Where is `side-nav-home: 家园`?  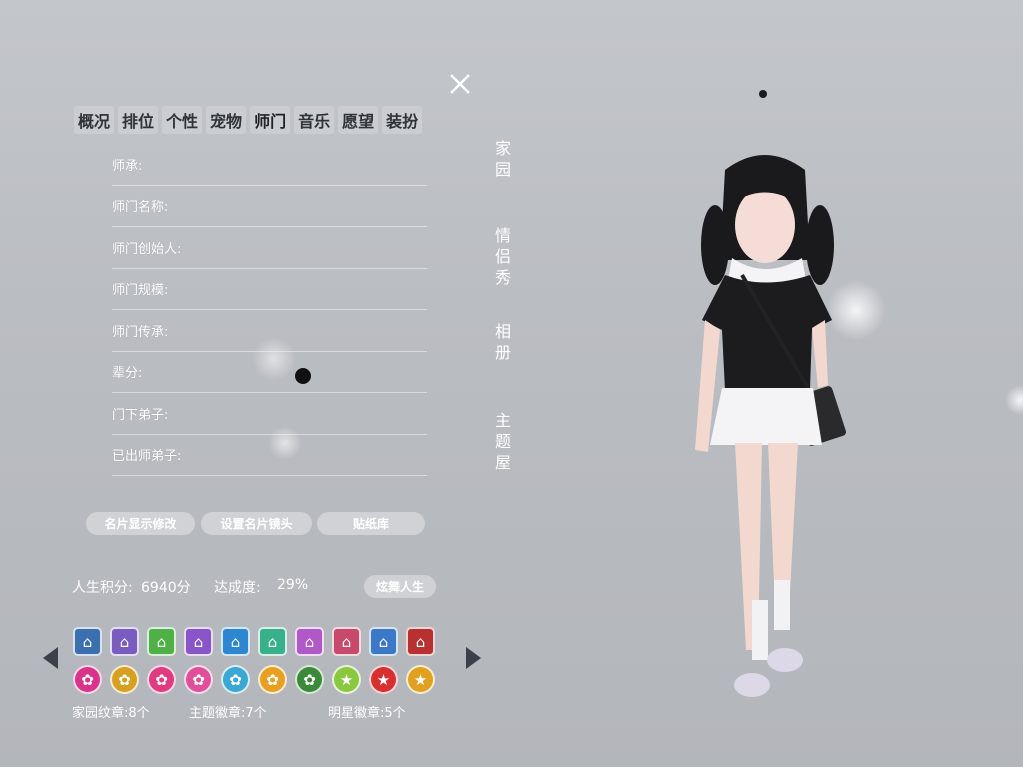
side-nav-home: 家园 is located at coordinates (503, 159).